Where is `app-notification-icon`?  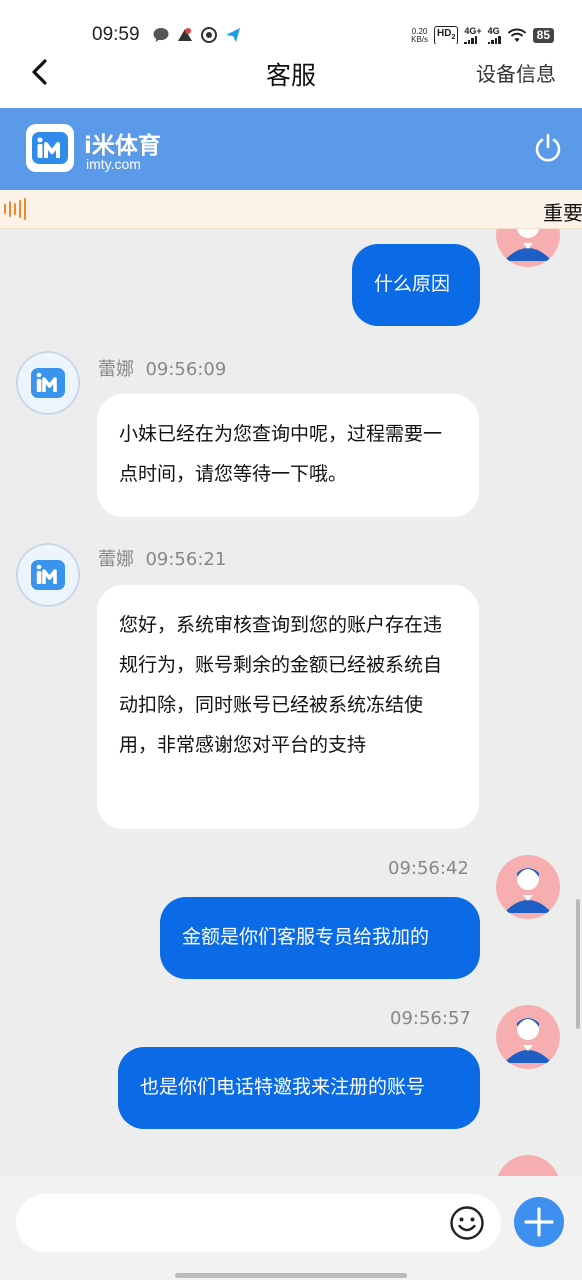
app-notification-icon is located at coordinates (185, 34).